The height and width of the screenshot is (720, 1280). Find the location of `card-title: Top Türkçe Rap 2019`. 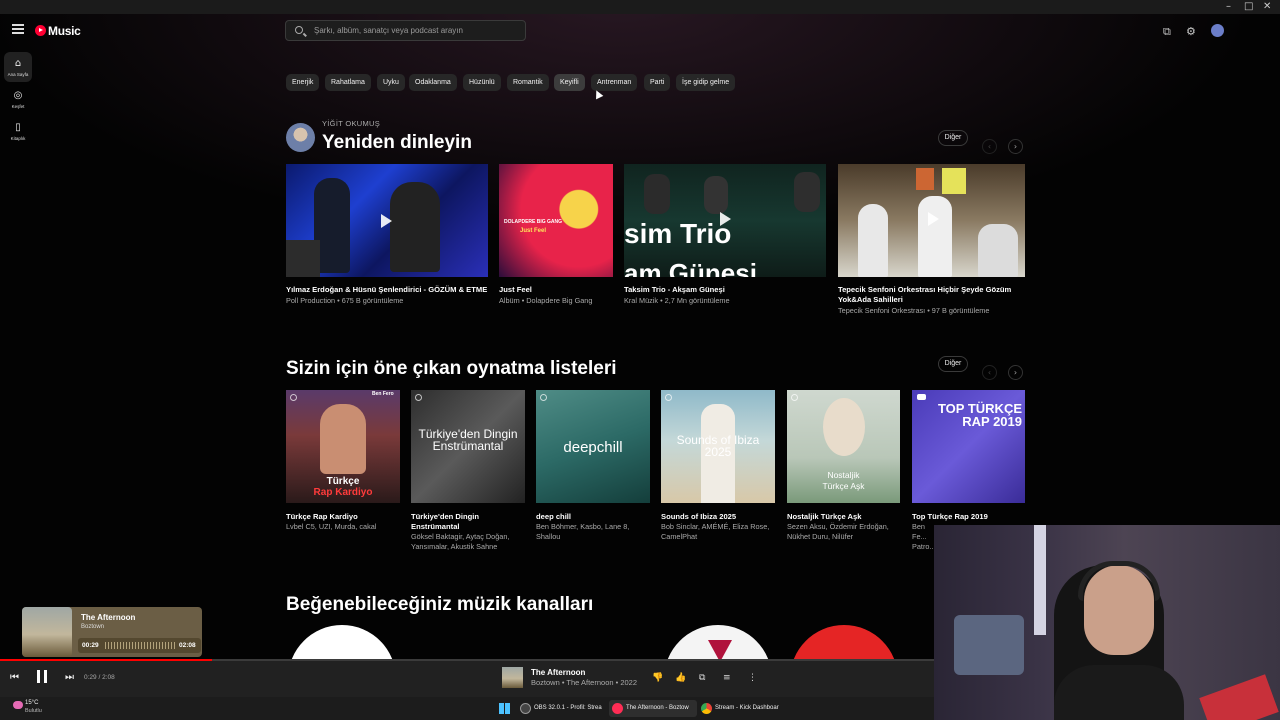

card-title: Top Türkçe Rap 2019 is located at coordinates (950, 517).